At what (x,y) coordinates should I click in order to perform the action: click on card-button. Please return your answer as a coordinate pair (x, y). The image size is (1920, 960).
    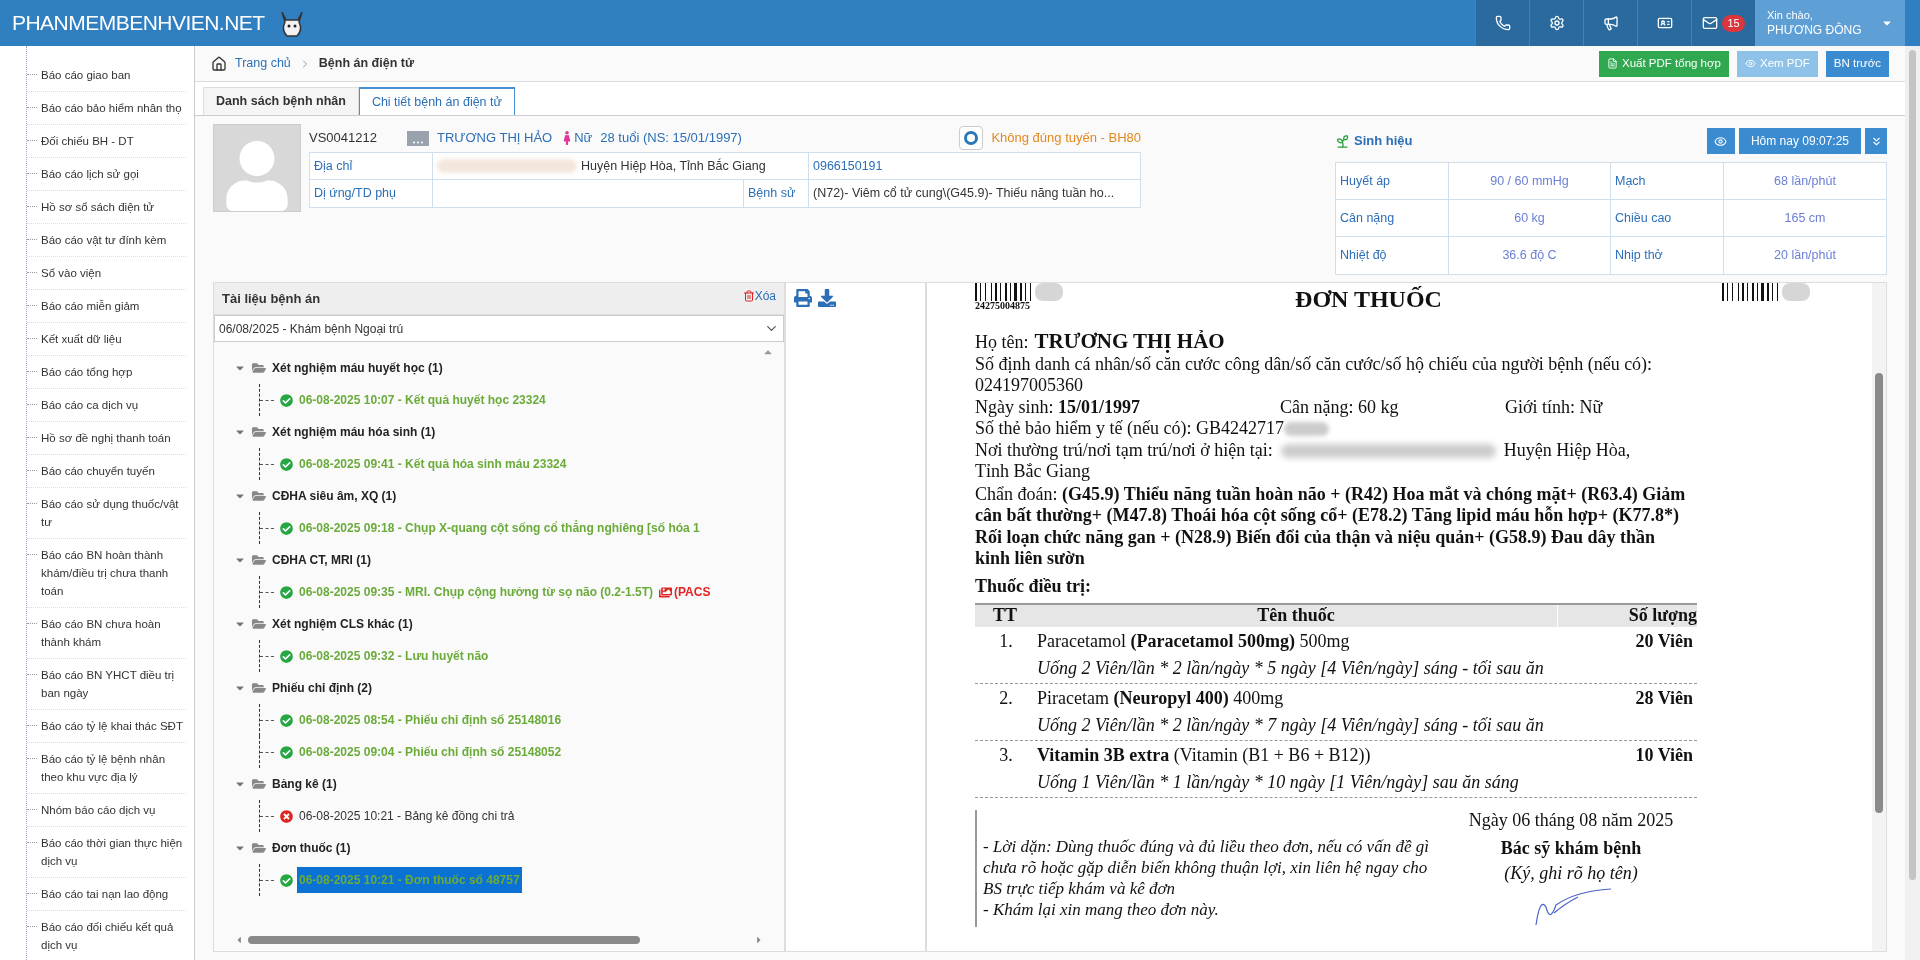
    Looking at the image, I should click on (1664, 23).